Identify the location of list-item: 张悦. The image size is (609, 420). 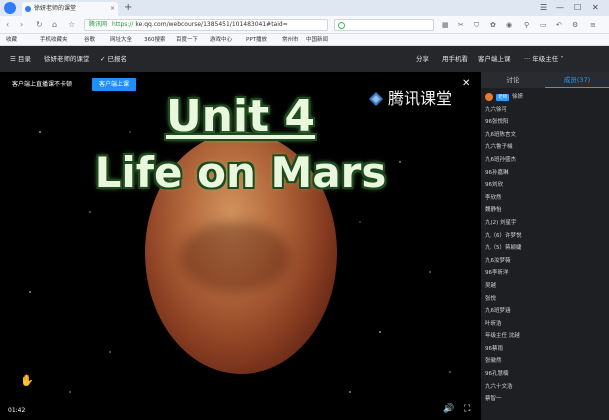
(545, 299).